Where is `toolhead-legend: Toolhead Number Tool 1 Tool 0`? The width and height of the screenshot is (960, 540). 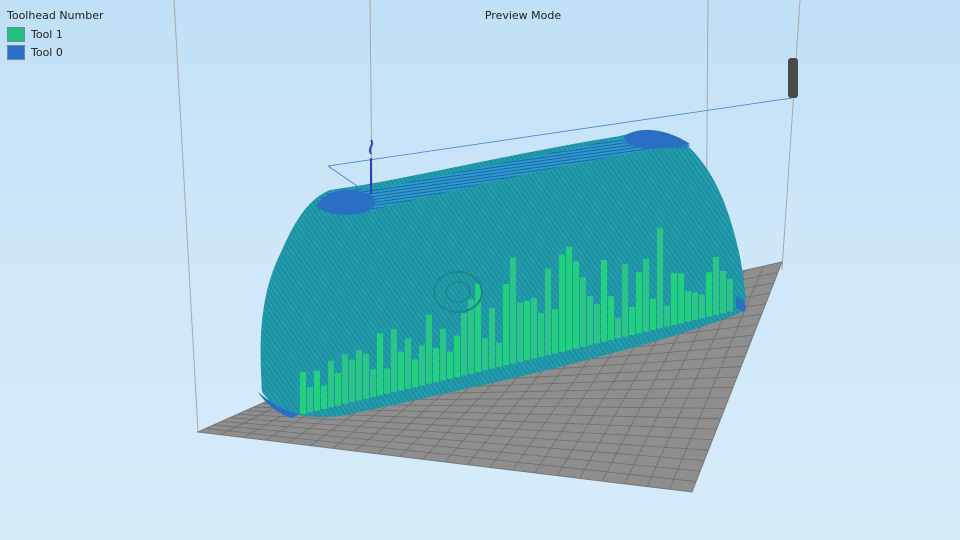 toolhead-legend: Toolhead Number Tool 1 Tool 0 is located at coordinates (55, 35).